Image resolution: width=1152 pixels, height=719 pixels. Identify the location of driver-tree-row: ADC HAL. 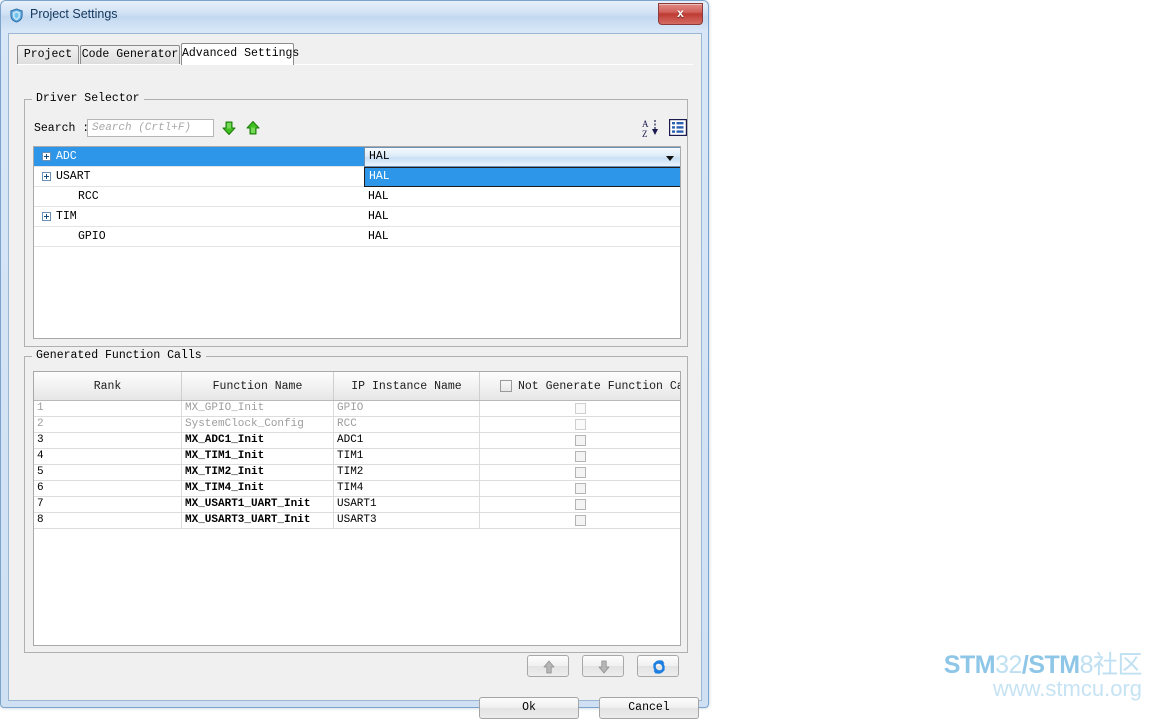
(357, 157).